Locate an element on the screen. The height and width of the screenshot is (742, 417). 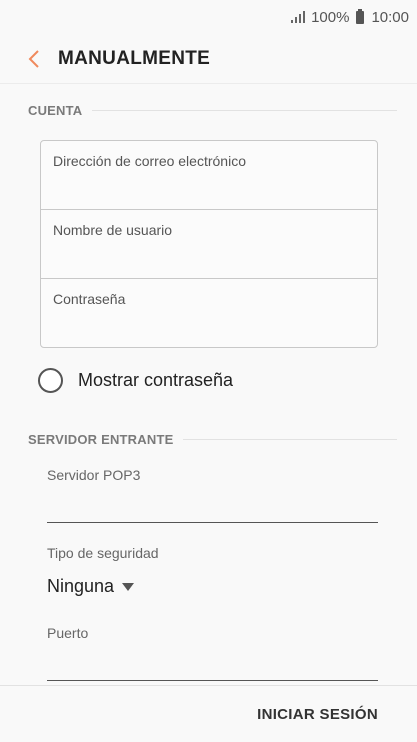
pop3-server-input is located at coordinates (212, 522).